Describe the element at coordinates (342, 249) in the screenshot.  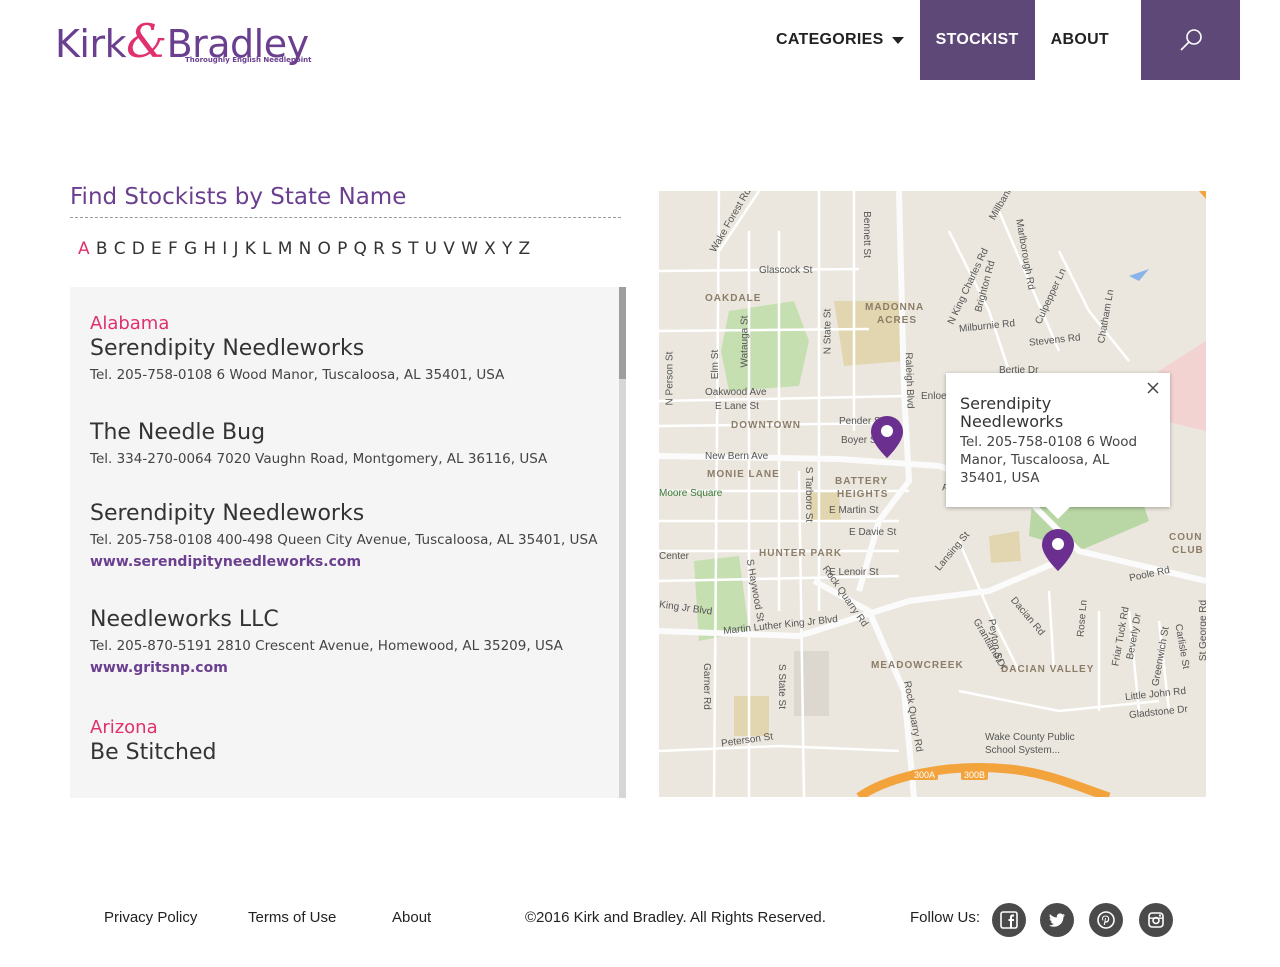
I see `letter-filter-p: P` at that location.